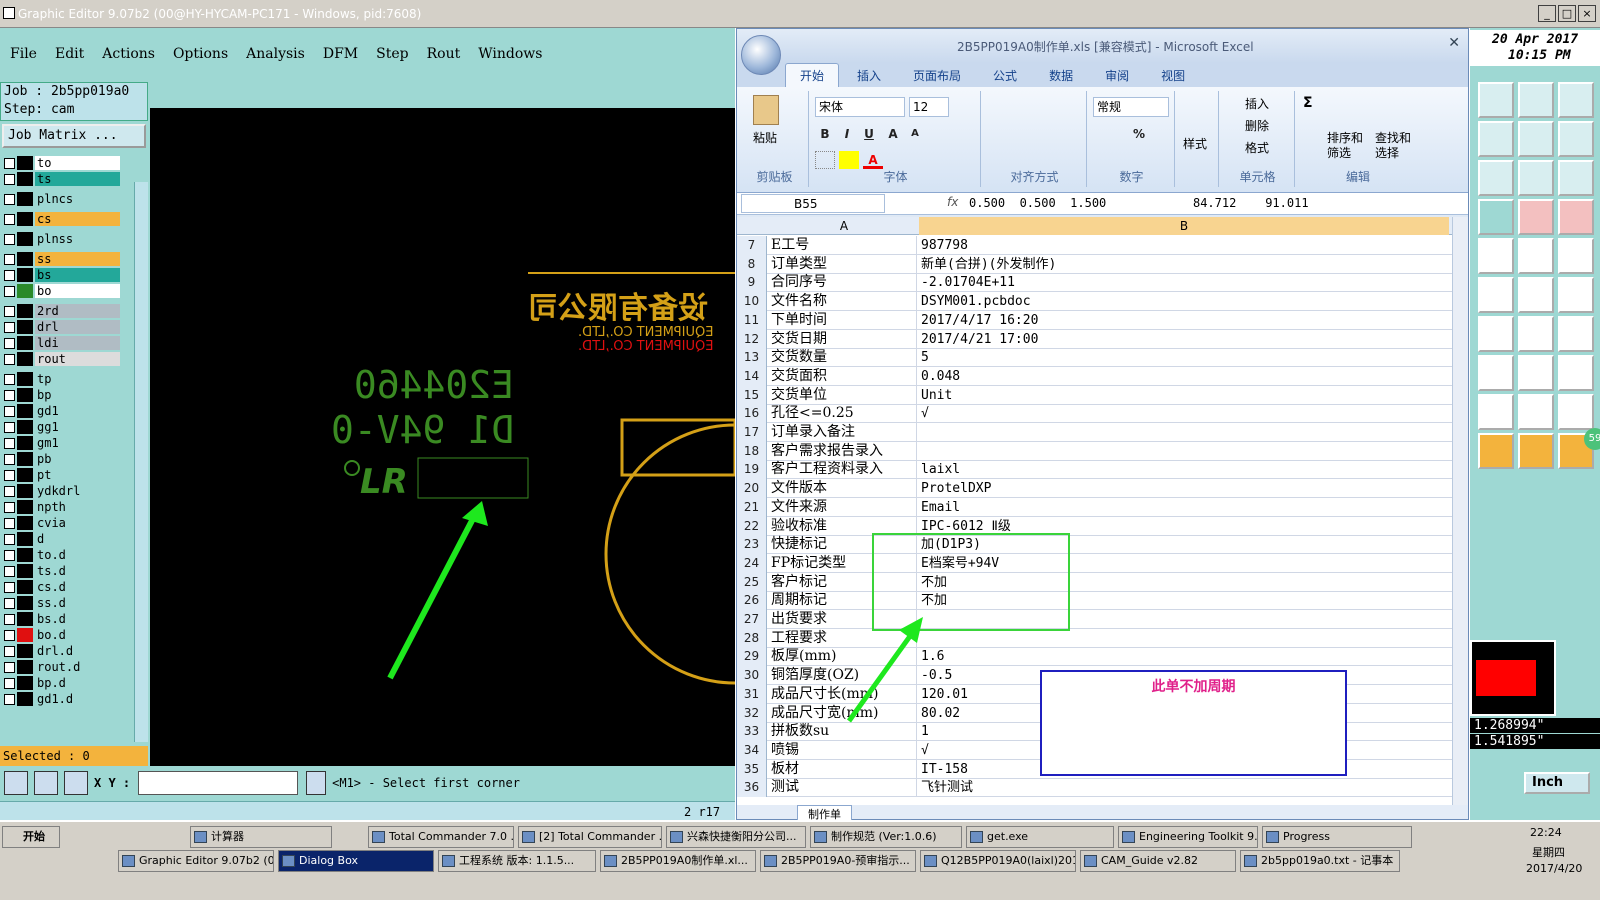 The image size is (1600, 900). Describe the element at coordinates (843, 788) in the screenshot. I see `cell-a: 测试` at that location.